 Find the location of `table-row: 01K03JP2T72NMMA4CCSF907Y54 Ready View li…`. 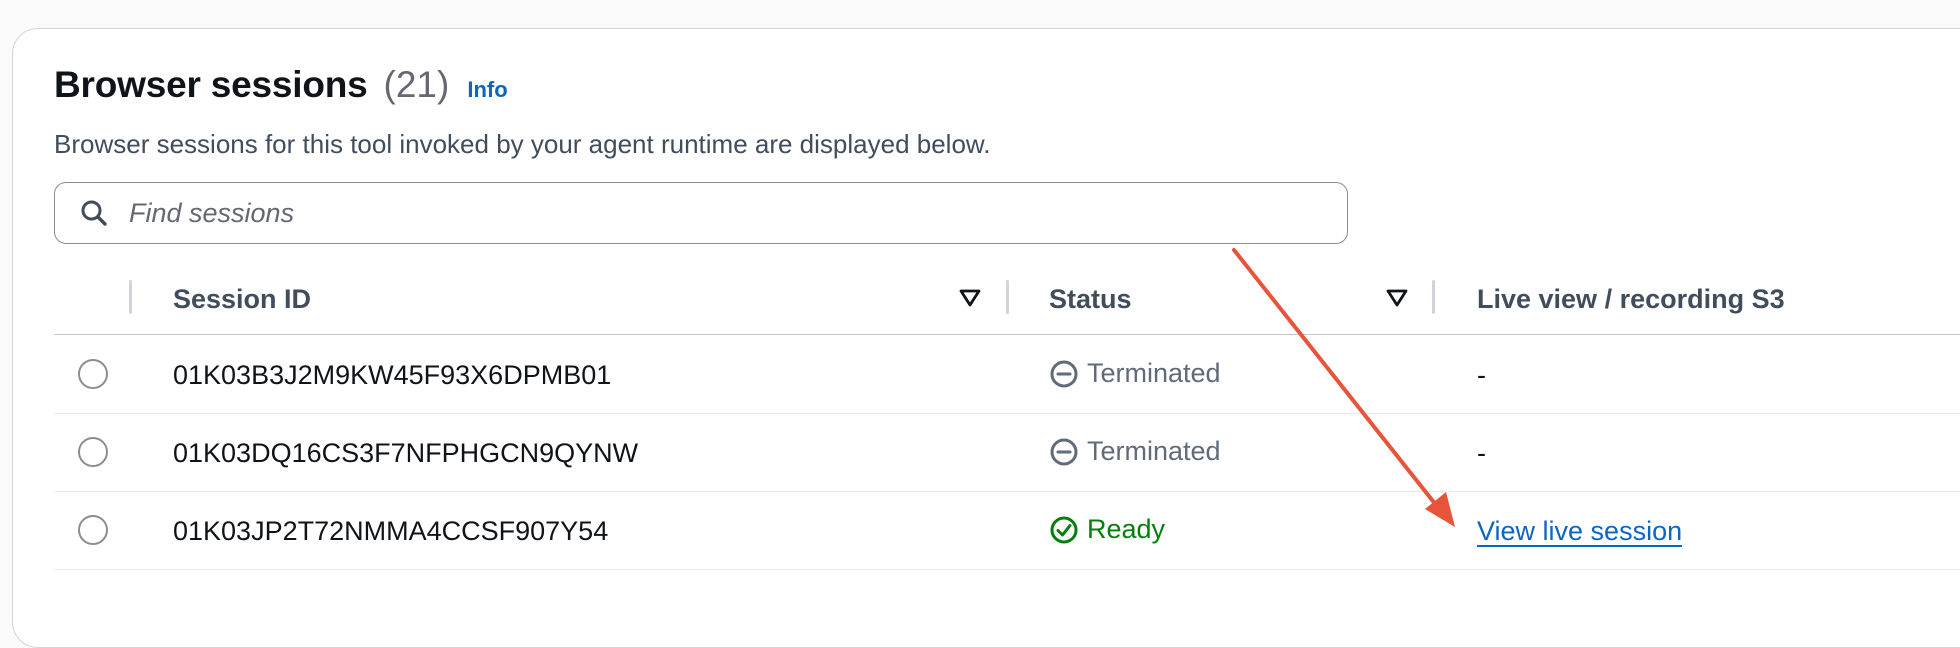

table-row: 01K03JP2T72NMMA4CCSF907Y54 Ready View li… is located at coordinates (1007, 531).